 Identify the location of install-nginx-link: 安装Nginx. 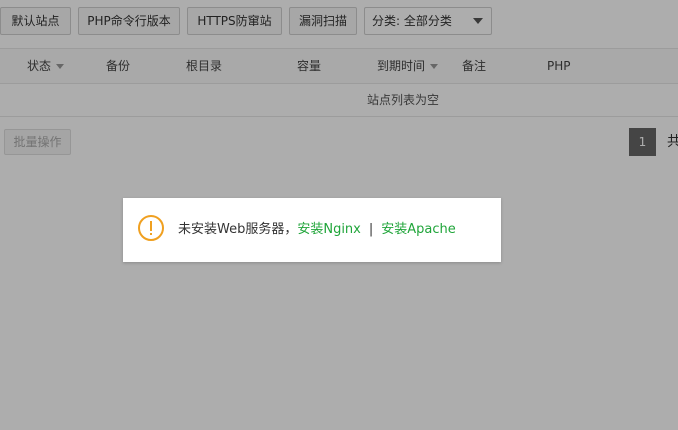
(329, 229).